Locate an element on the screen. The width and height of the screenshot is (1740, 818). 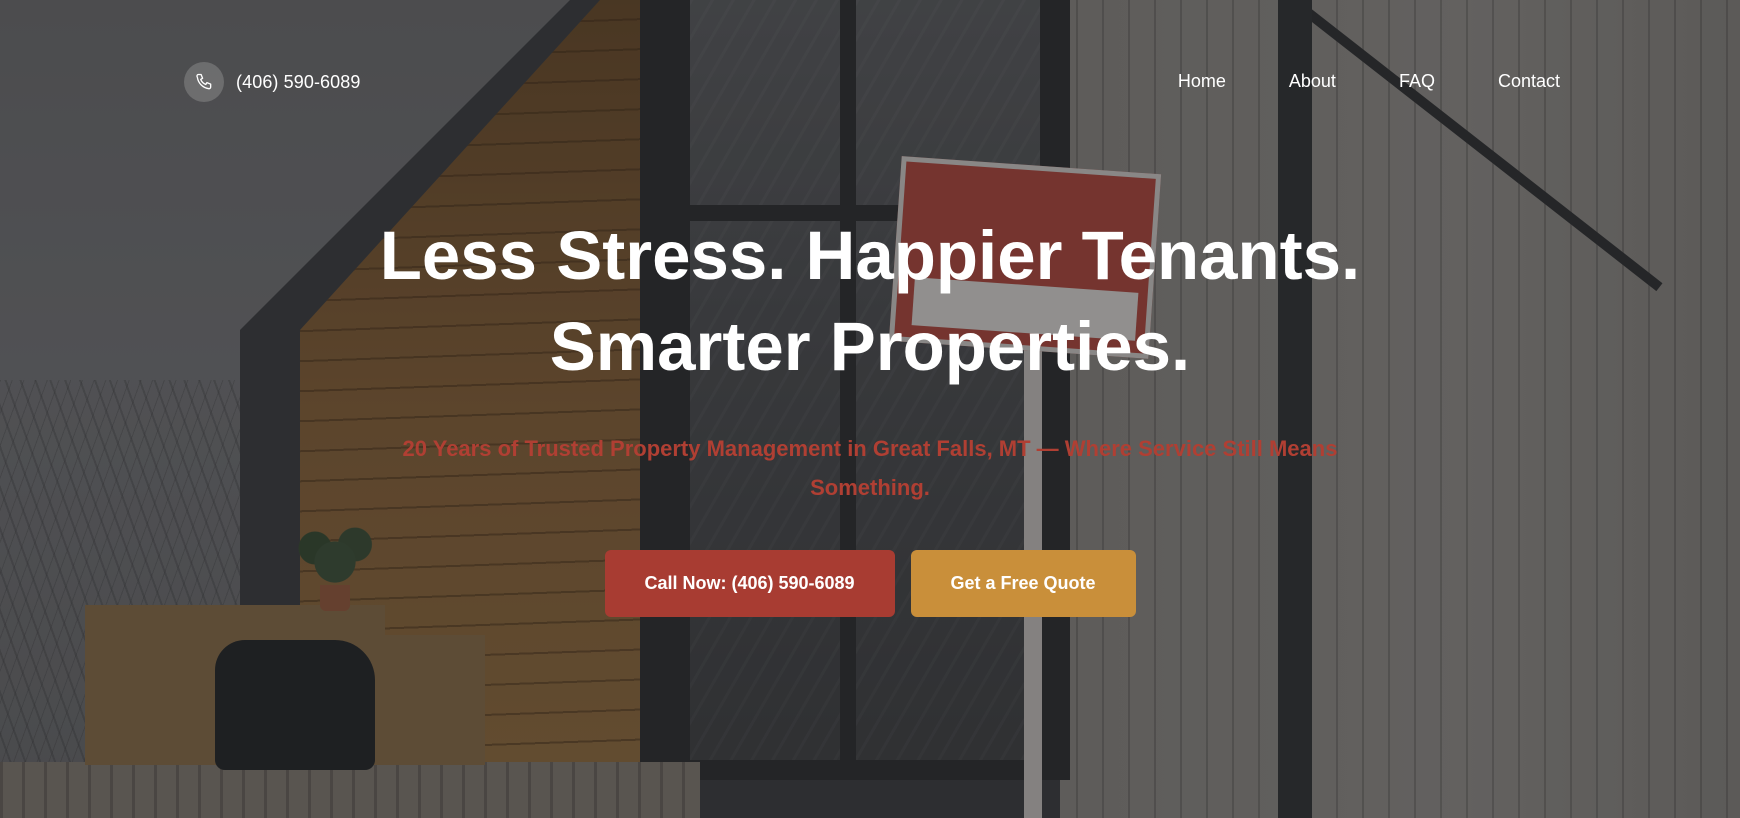
nav-item-about: About is located at coordinates (1312, 81).